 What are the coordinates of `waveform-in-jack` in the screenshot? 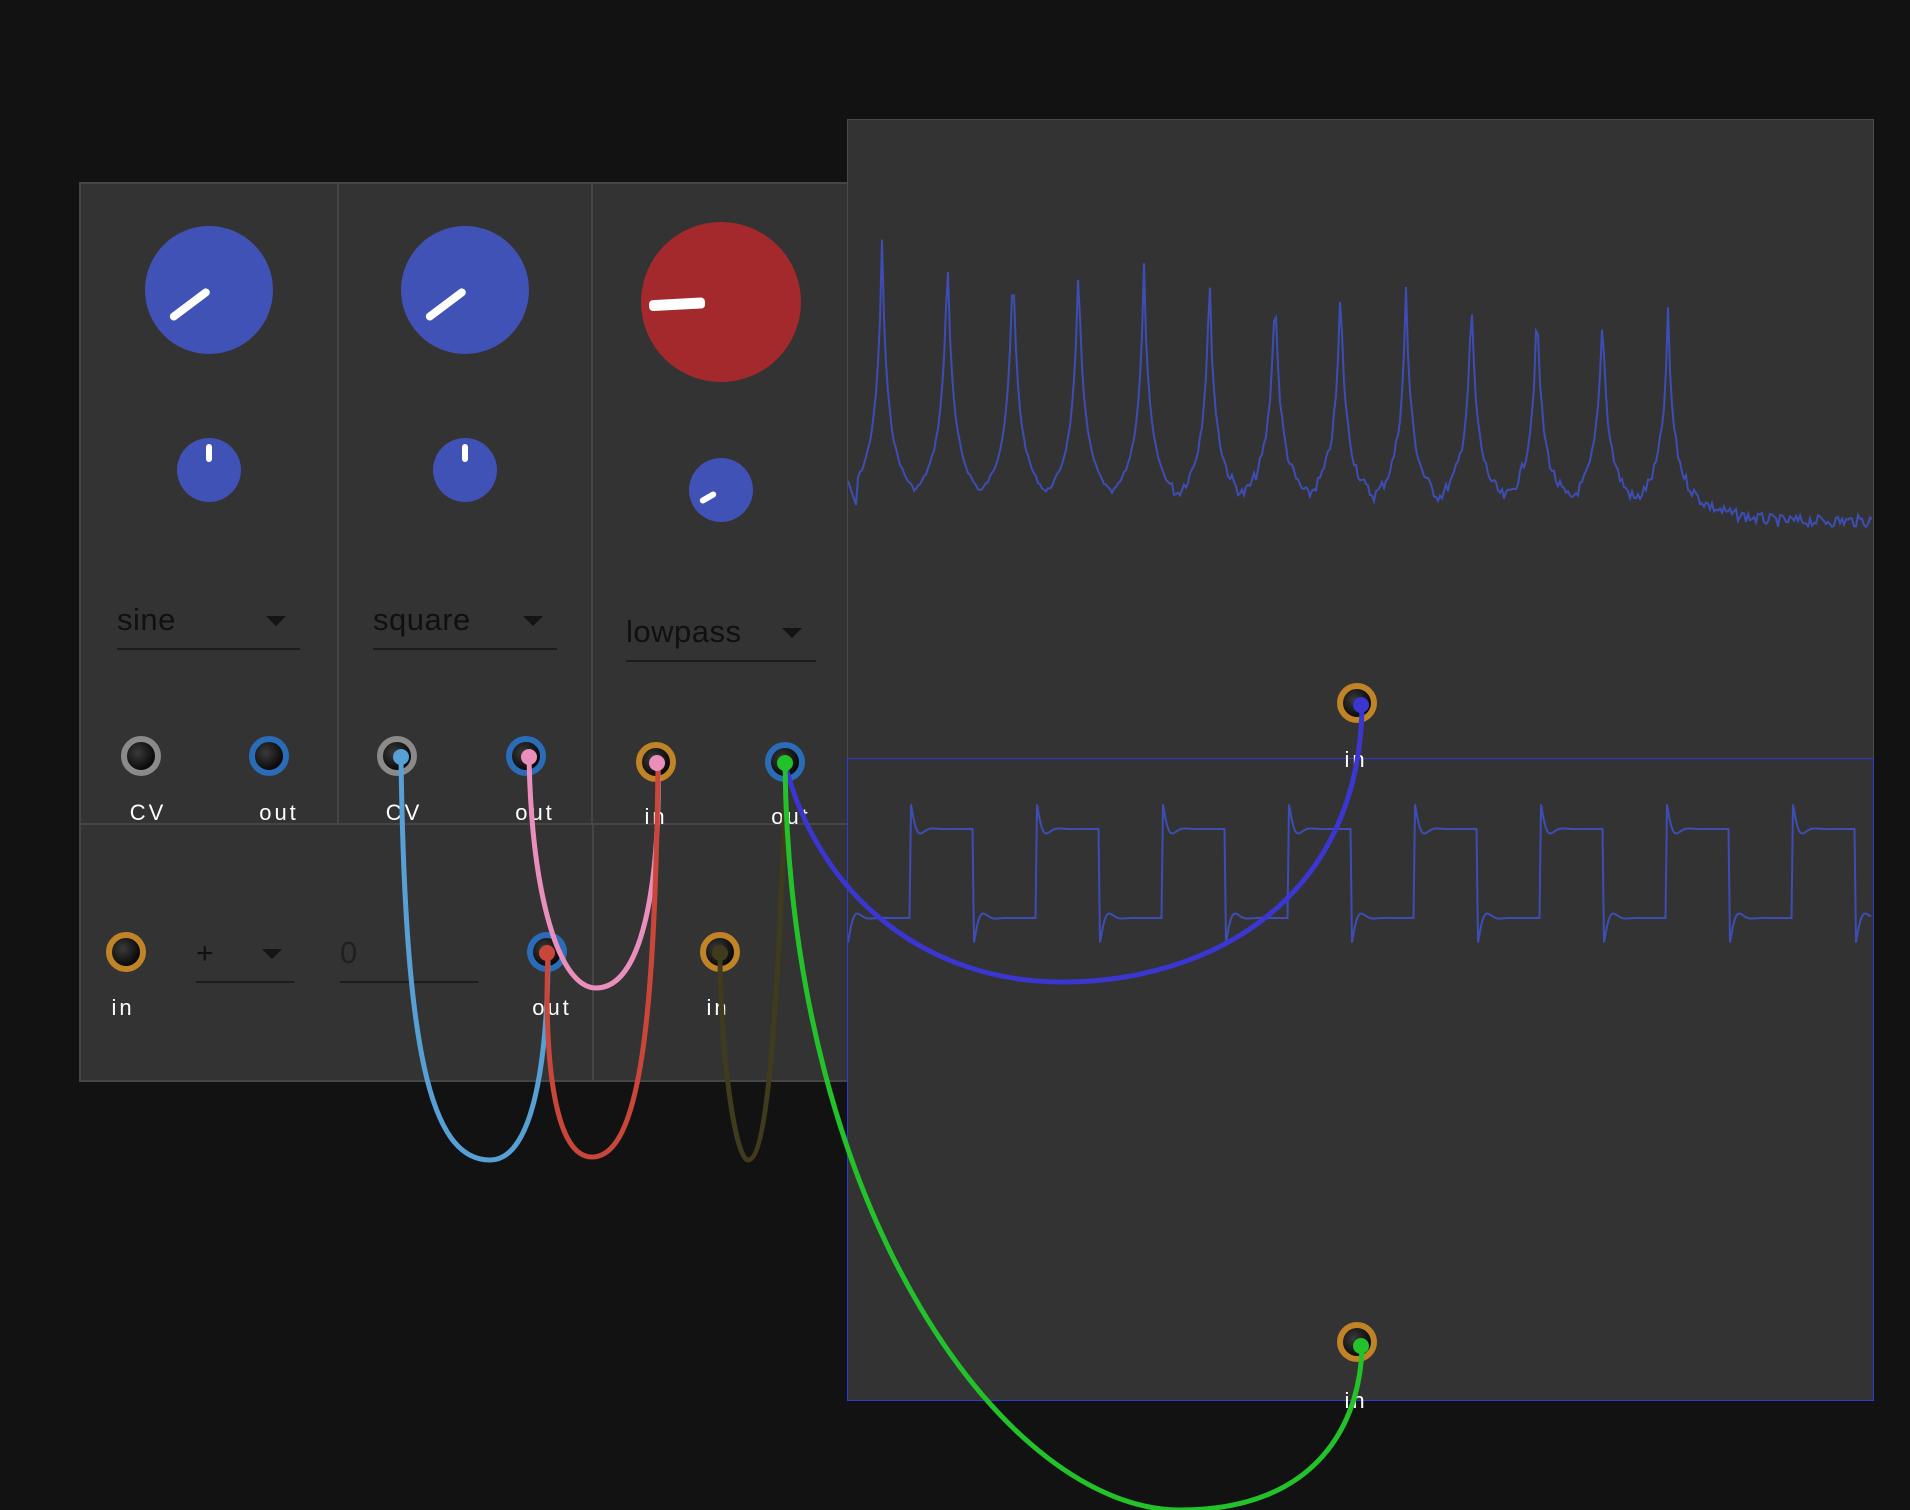 It's located at (1357, 1342).